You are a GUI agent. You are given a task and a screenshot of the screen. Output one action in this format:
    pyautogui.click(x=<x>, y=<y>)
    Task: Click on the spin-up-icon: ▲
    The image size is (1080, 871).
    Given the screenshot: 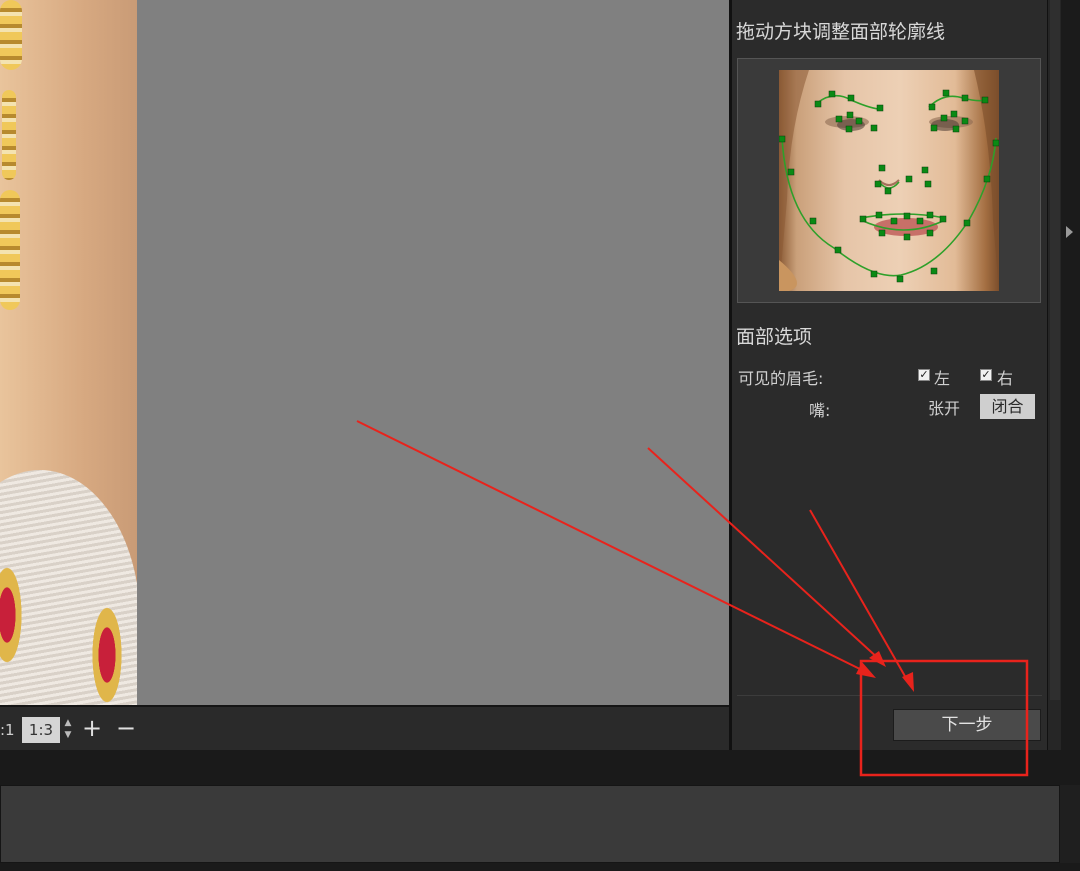 What is the action you would take?
    pyautogui.click(x=68, y=723)
    